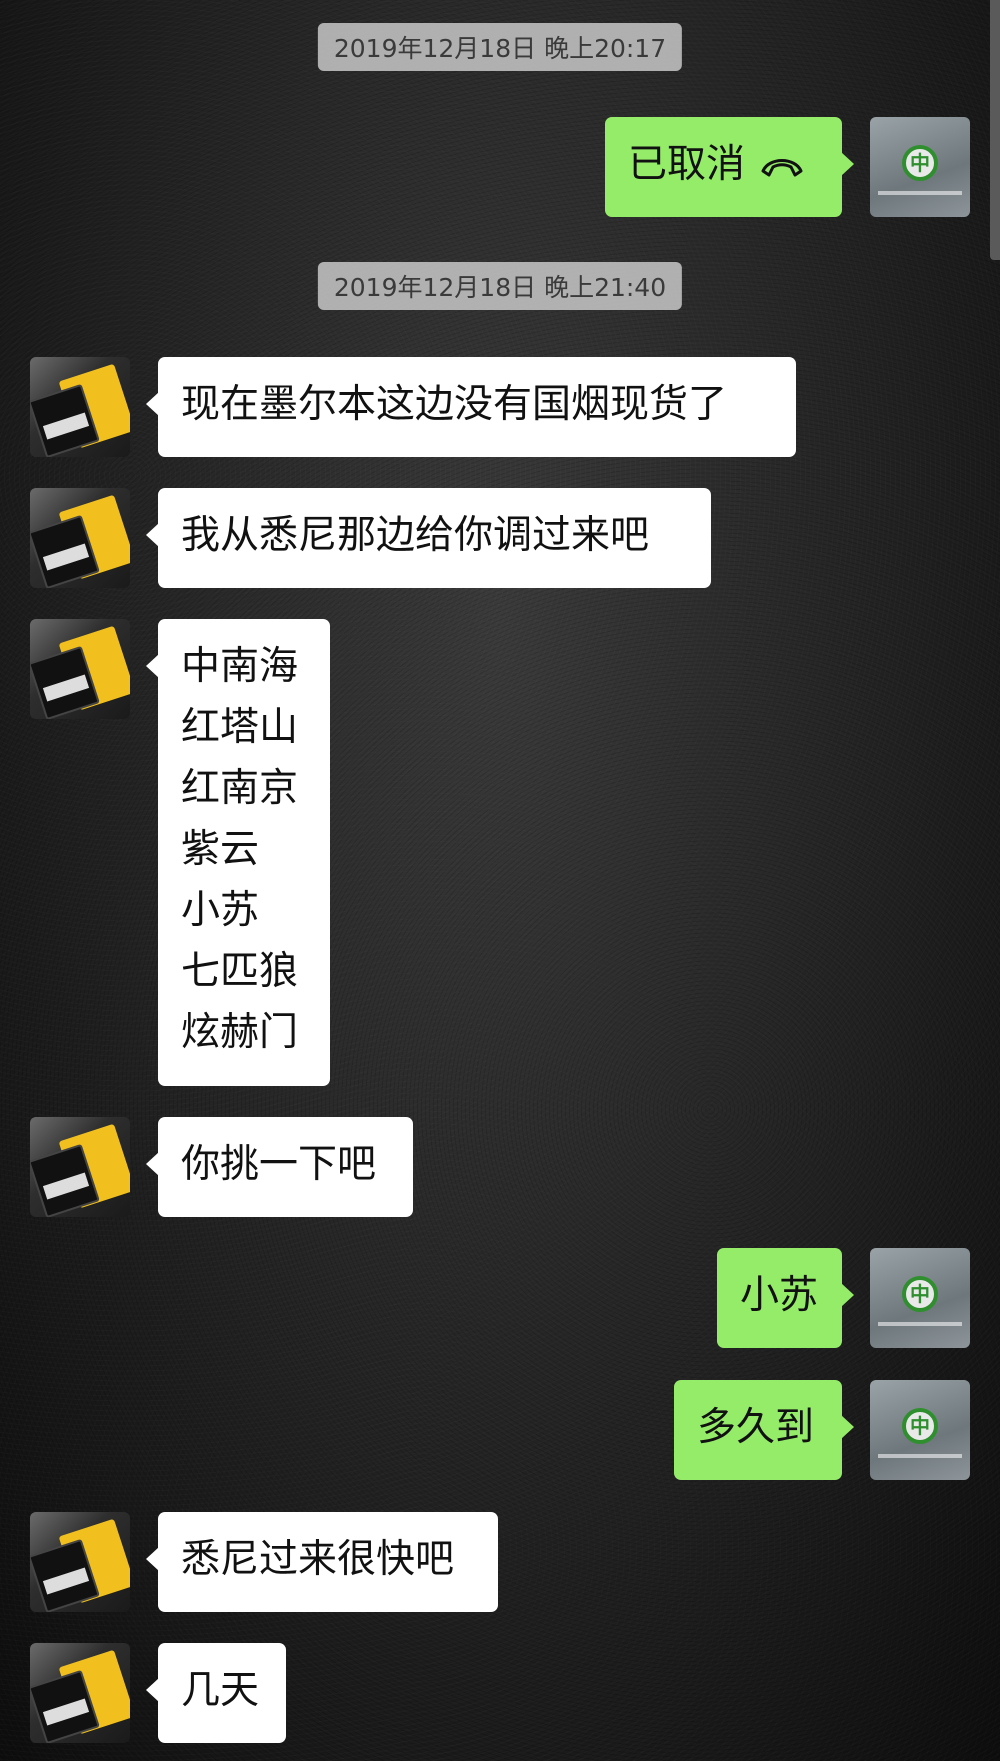 This screenshot has height=1761, width=1000. Describe the element at coordinates (500, 47) in the screenshot. I see `timestamp: 2019年12月18日 晚上20:17` at that location.